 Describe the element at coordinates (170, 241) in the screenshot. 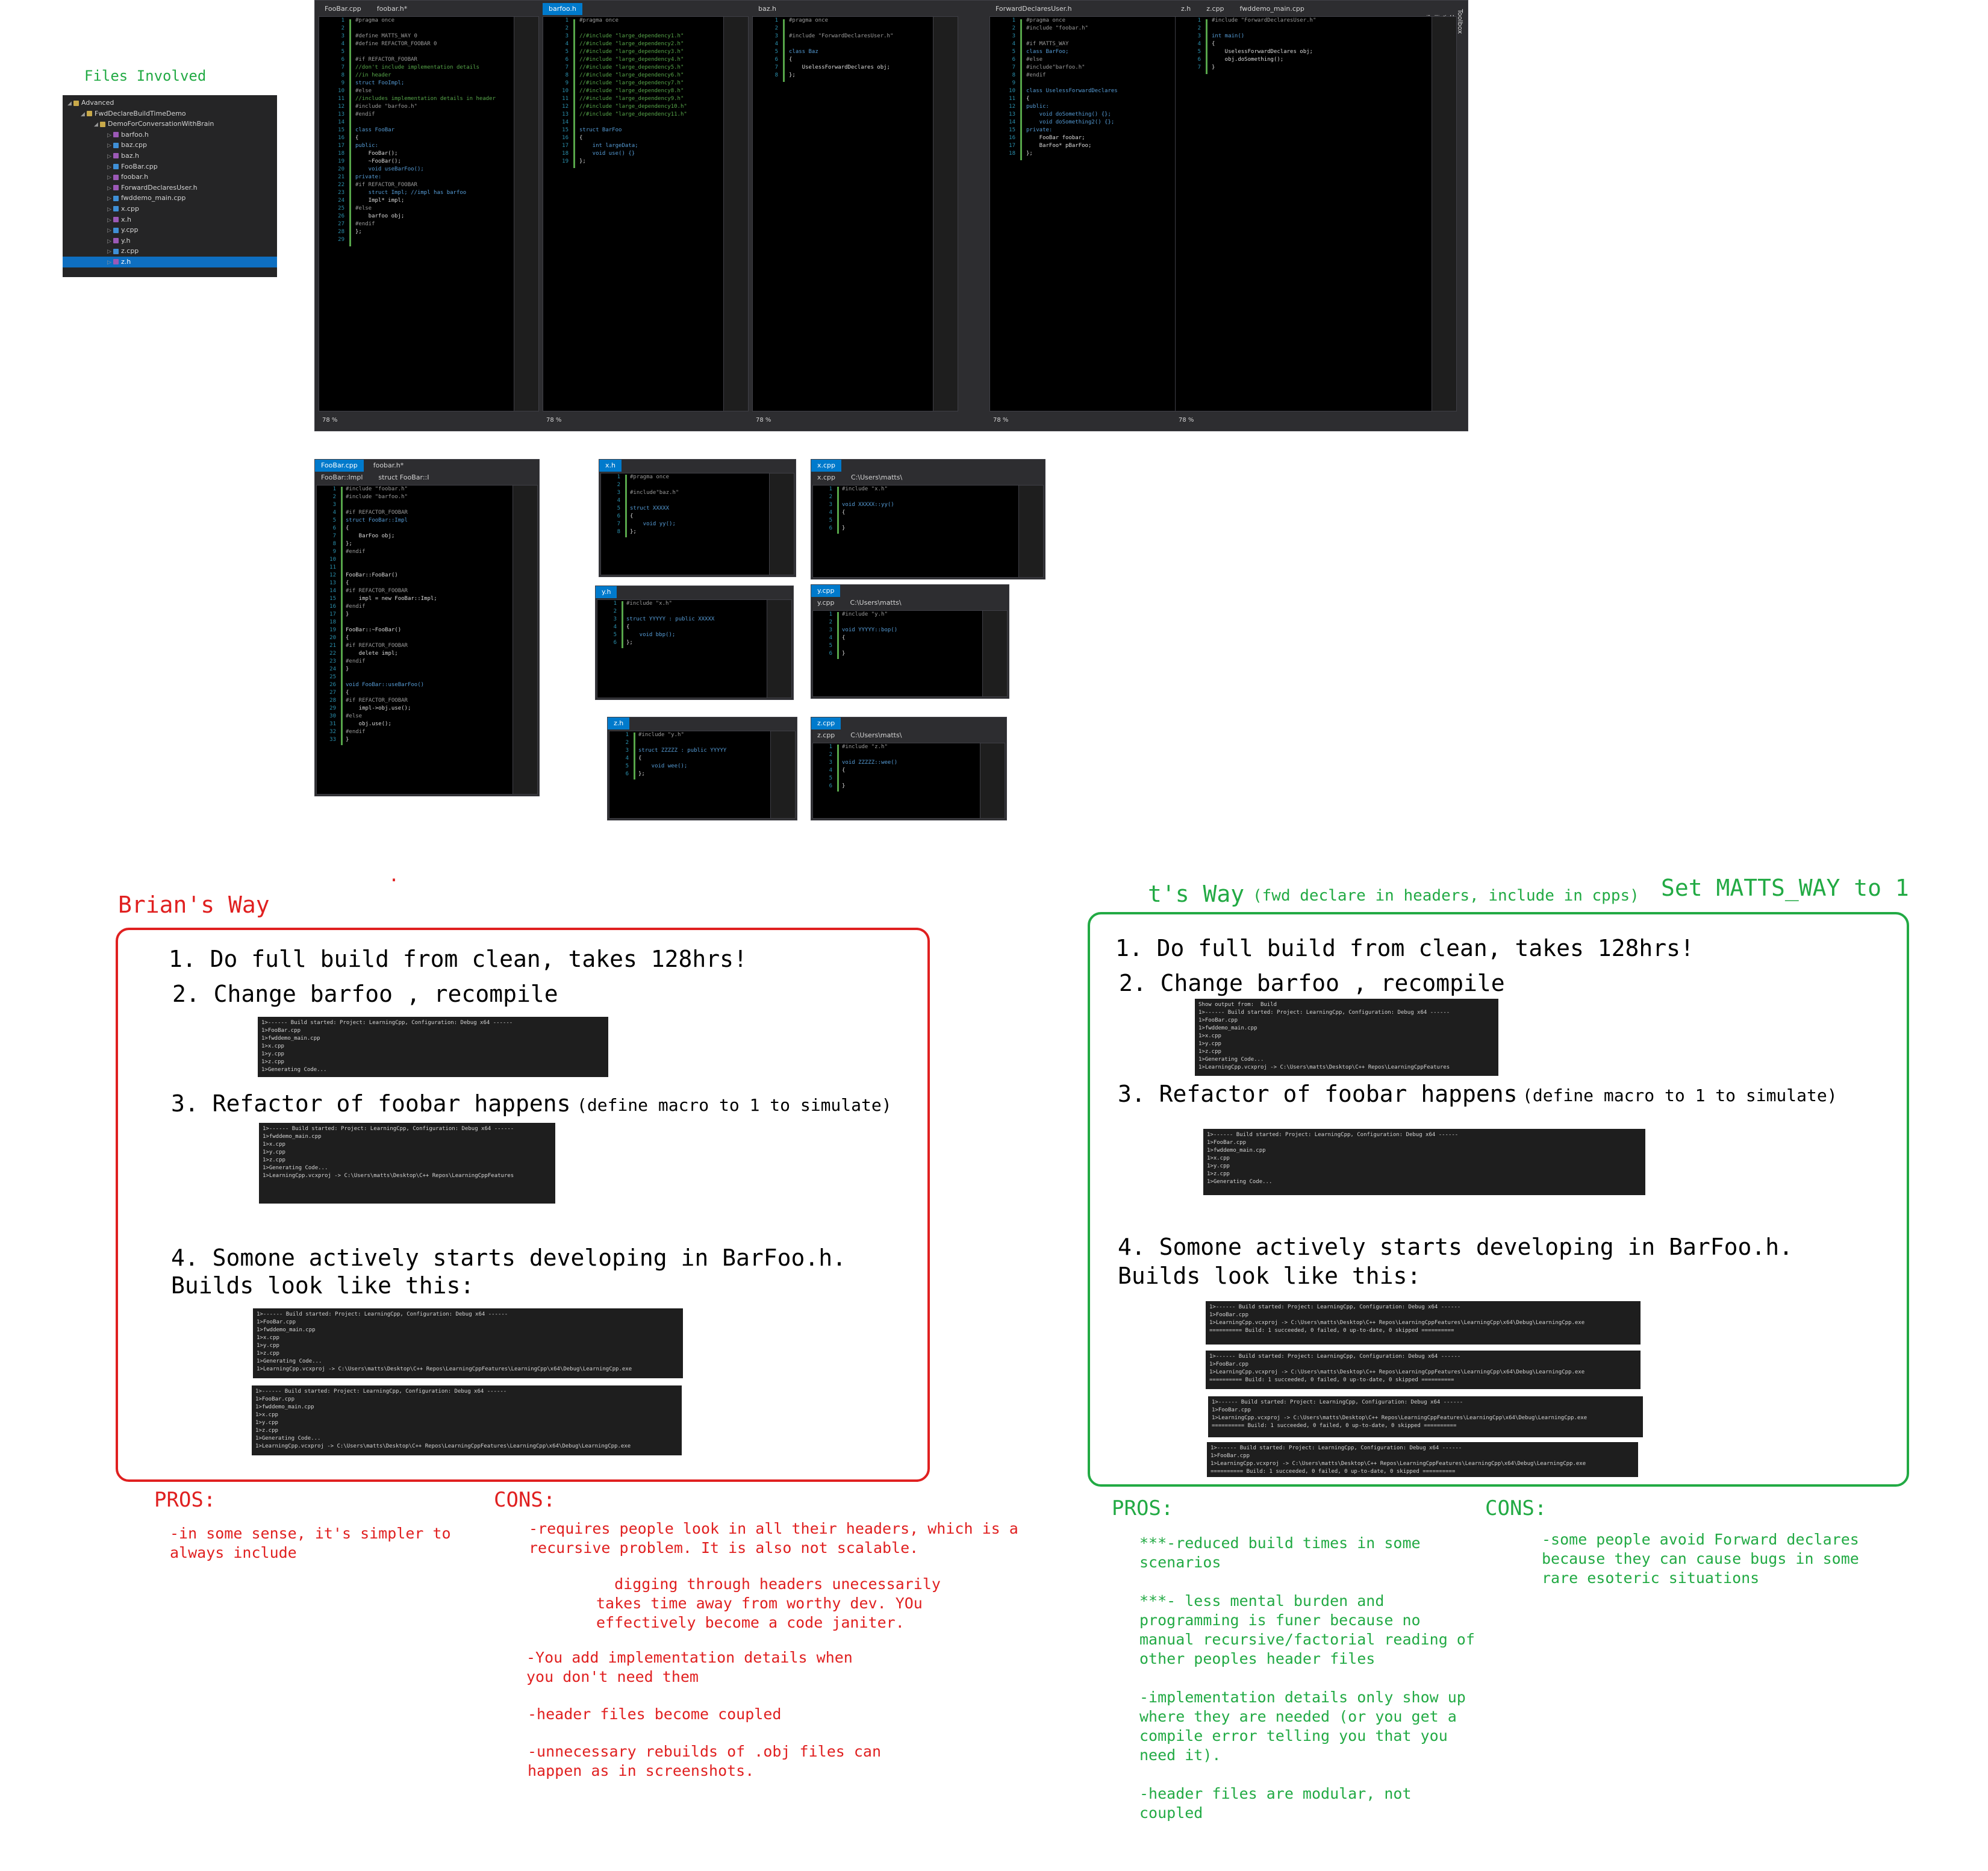

I see `solution-item: ▷ y.h` at that location.